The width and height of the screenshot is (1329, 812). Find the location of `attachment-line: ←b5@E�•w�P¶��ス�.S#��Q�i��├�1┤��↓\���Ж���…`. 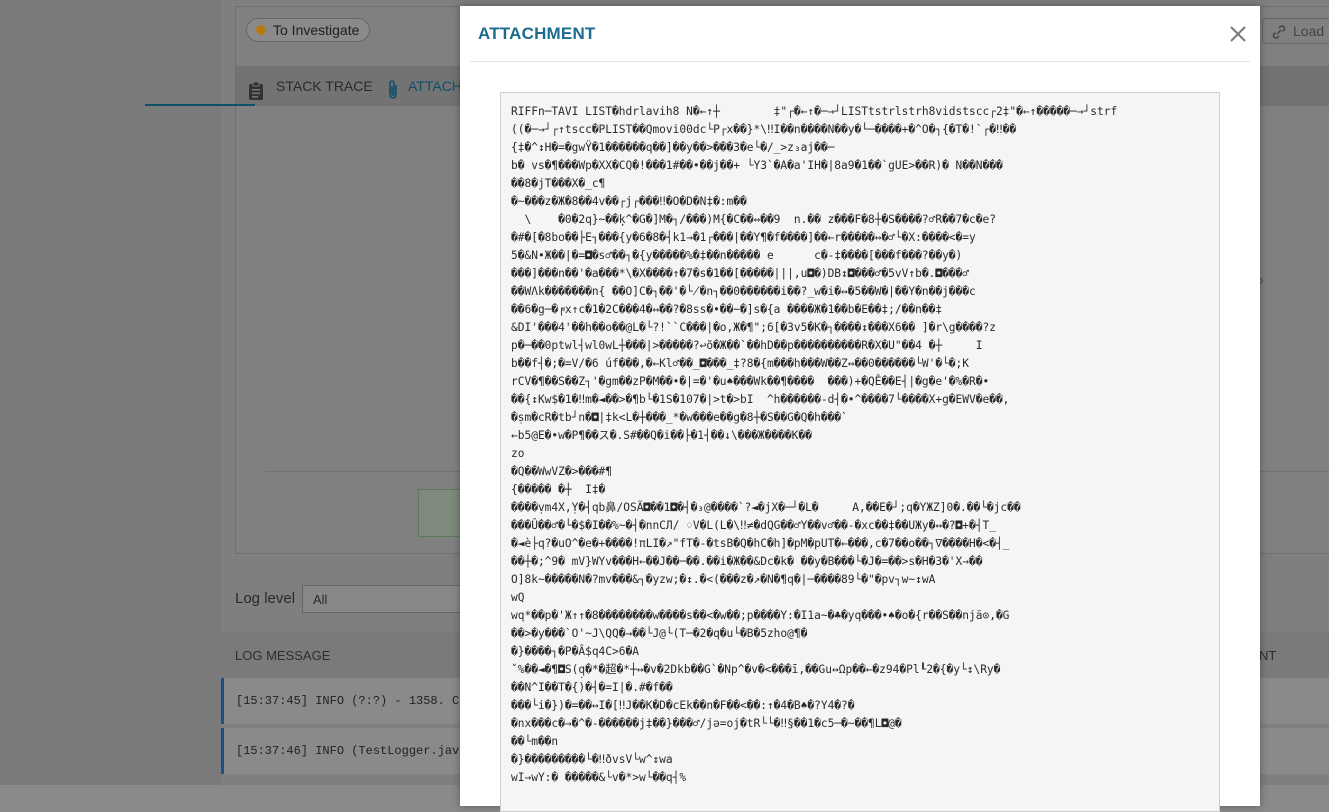

attachment-line: ←b5@E�•w�P¶��ス�.S#��Q�i��├�1┤��↓\���Ж���… is located at coordinates (661, 435).